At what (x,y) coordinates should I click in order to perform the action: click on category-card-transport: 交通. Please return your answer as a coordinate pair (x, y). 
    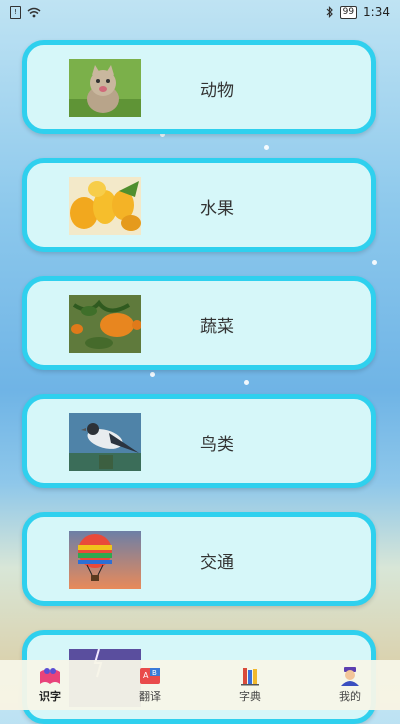
    Looking at the image, I should click on (199, 559).